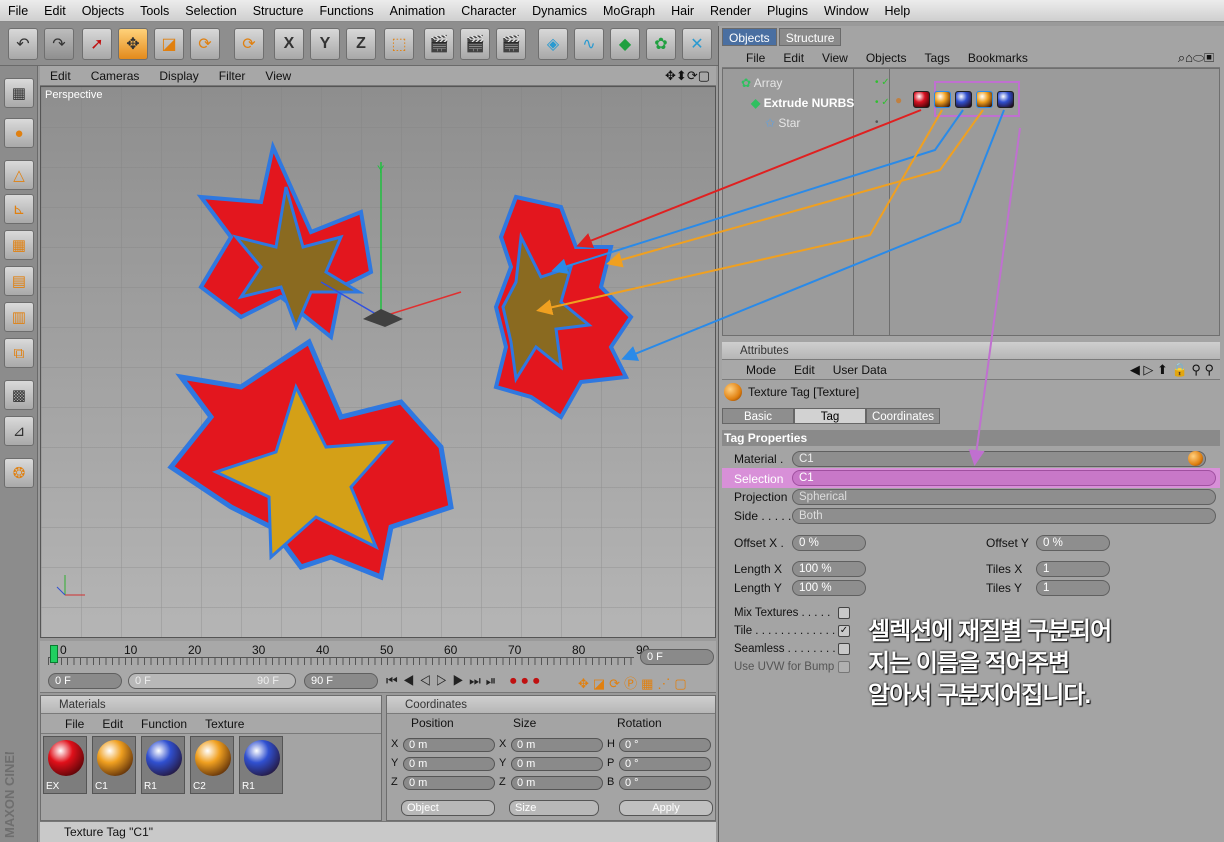 The height and width of the screenshot is (842, 1224). I want to click on material-thumbnail: C2, so click(212, 765).